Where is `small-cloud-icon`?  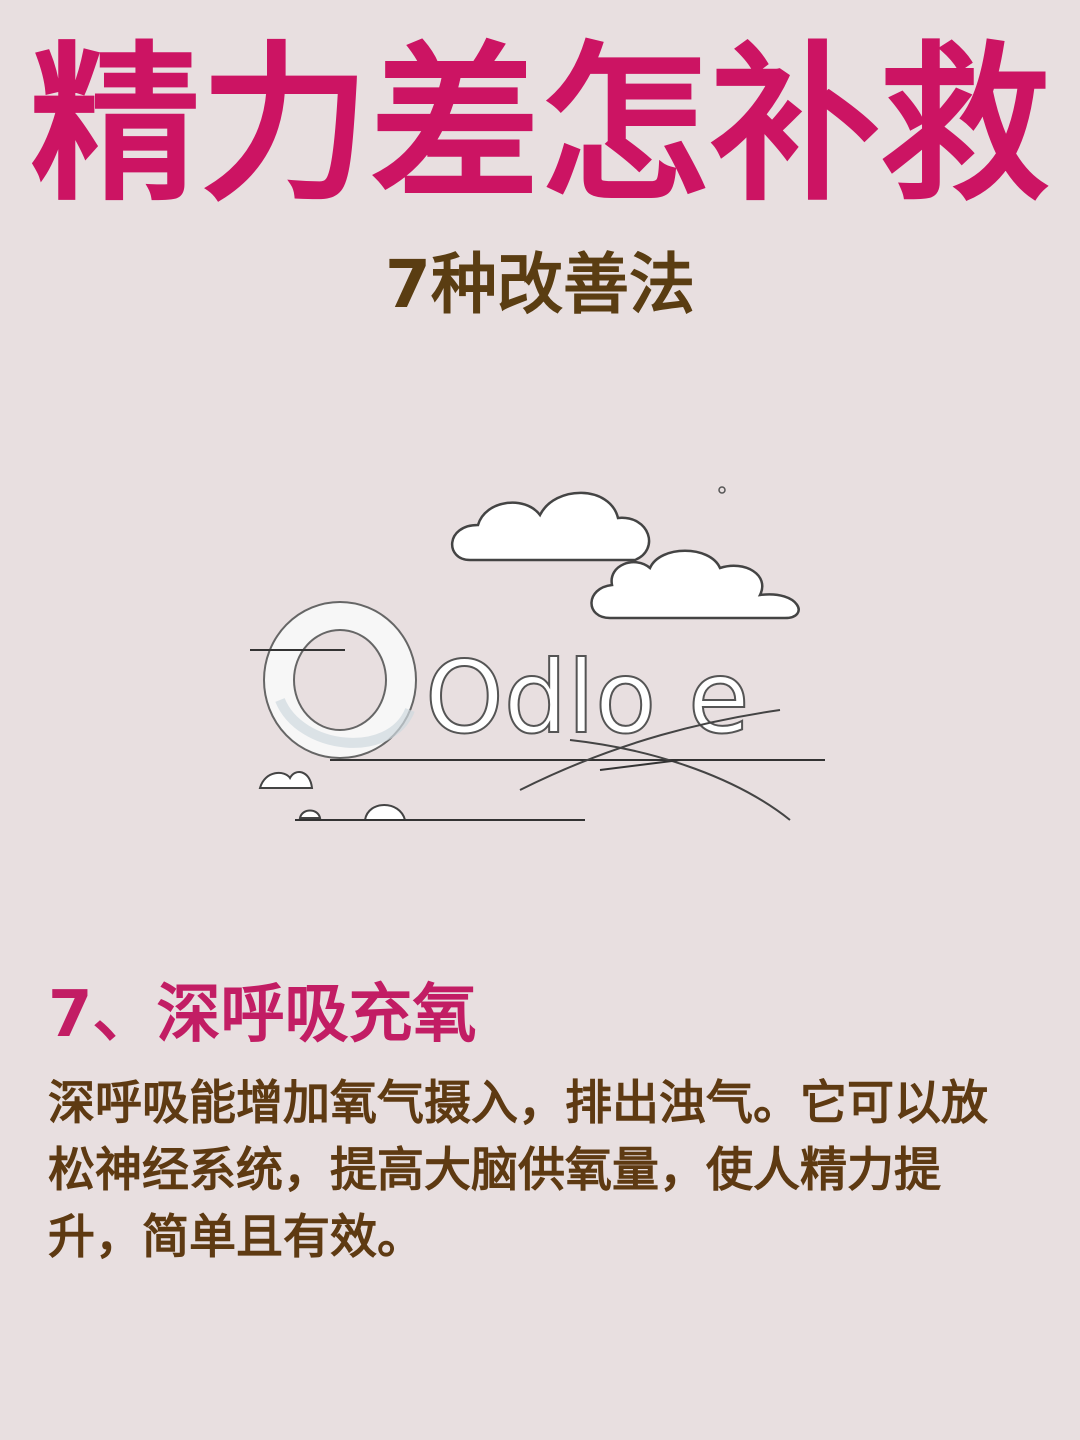
small-cloud-icon is located at coordinates (332, 796).